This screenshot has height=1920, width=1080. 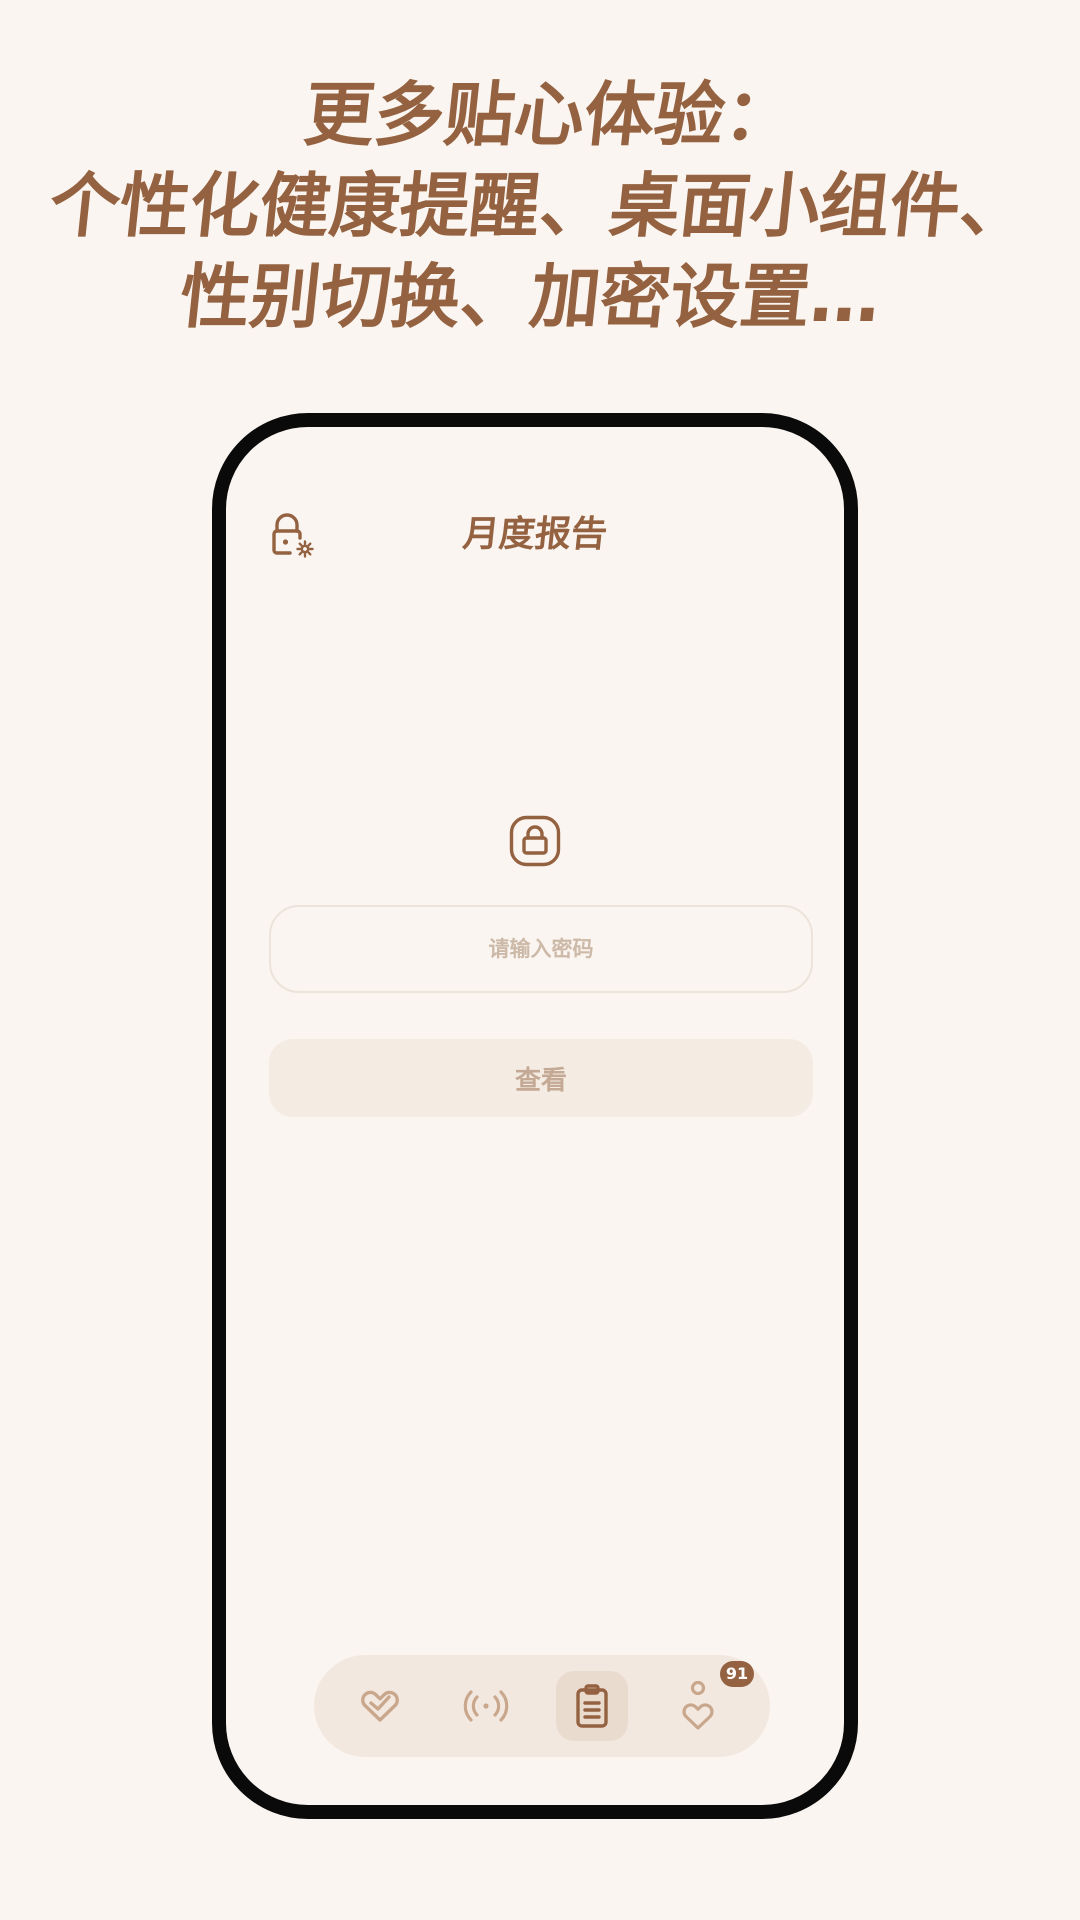 I want to click on heart-check-icon, so click(x=380, y=1706).